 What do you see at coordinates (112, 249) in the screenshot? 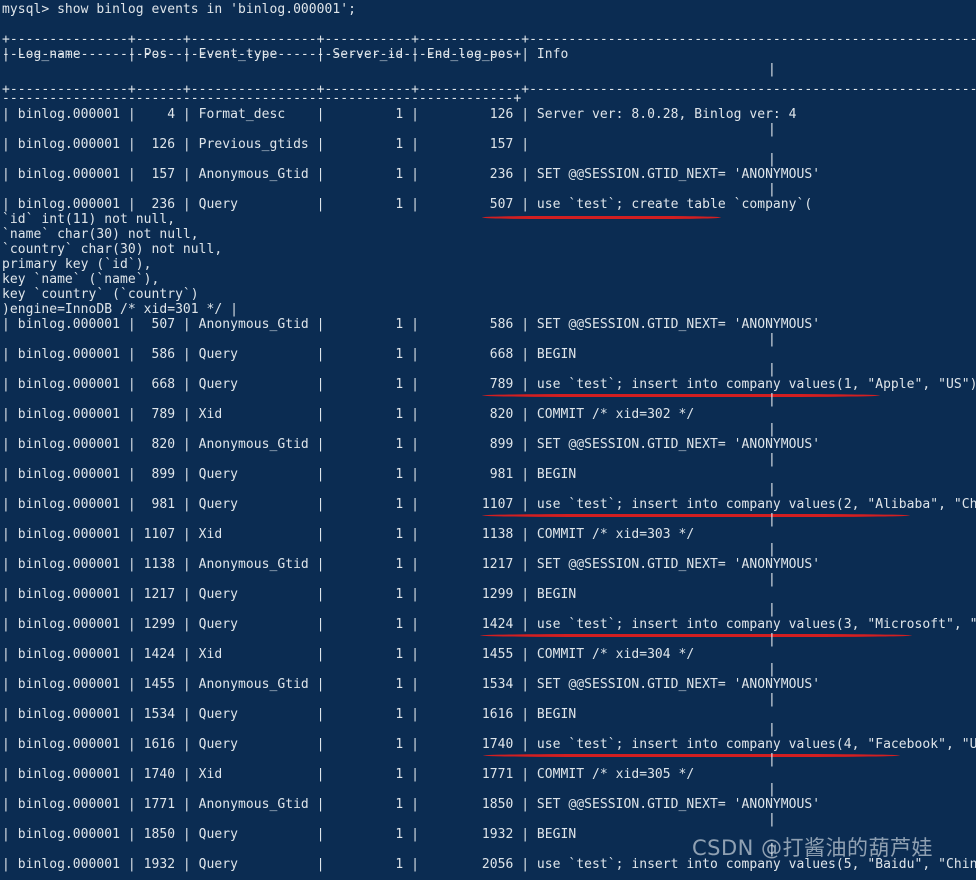
I see `create-table-body-line: `country` char(30) not null,` at bounding box center [112, 249].